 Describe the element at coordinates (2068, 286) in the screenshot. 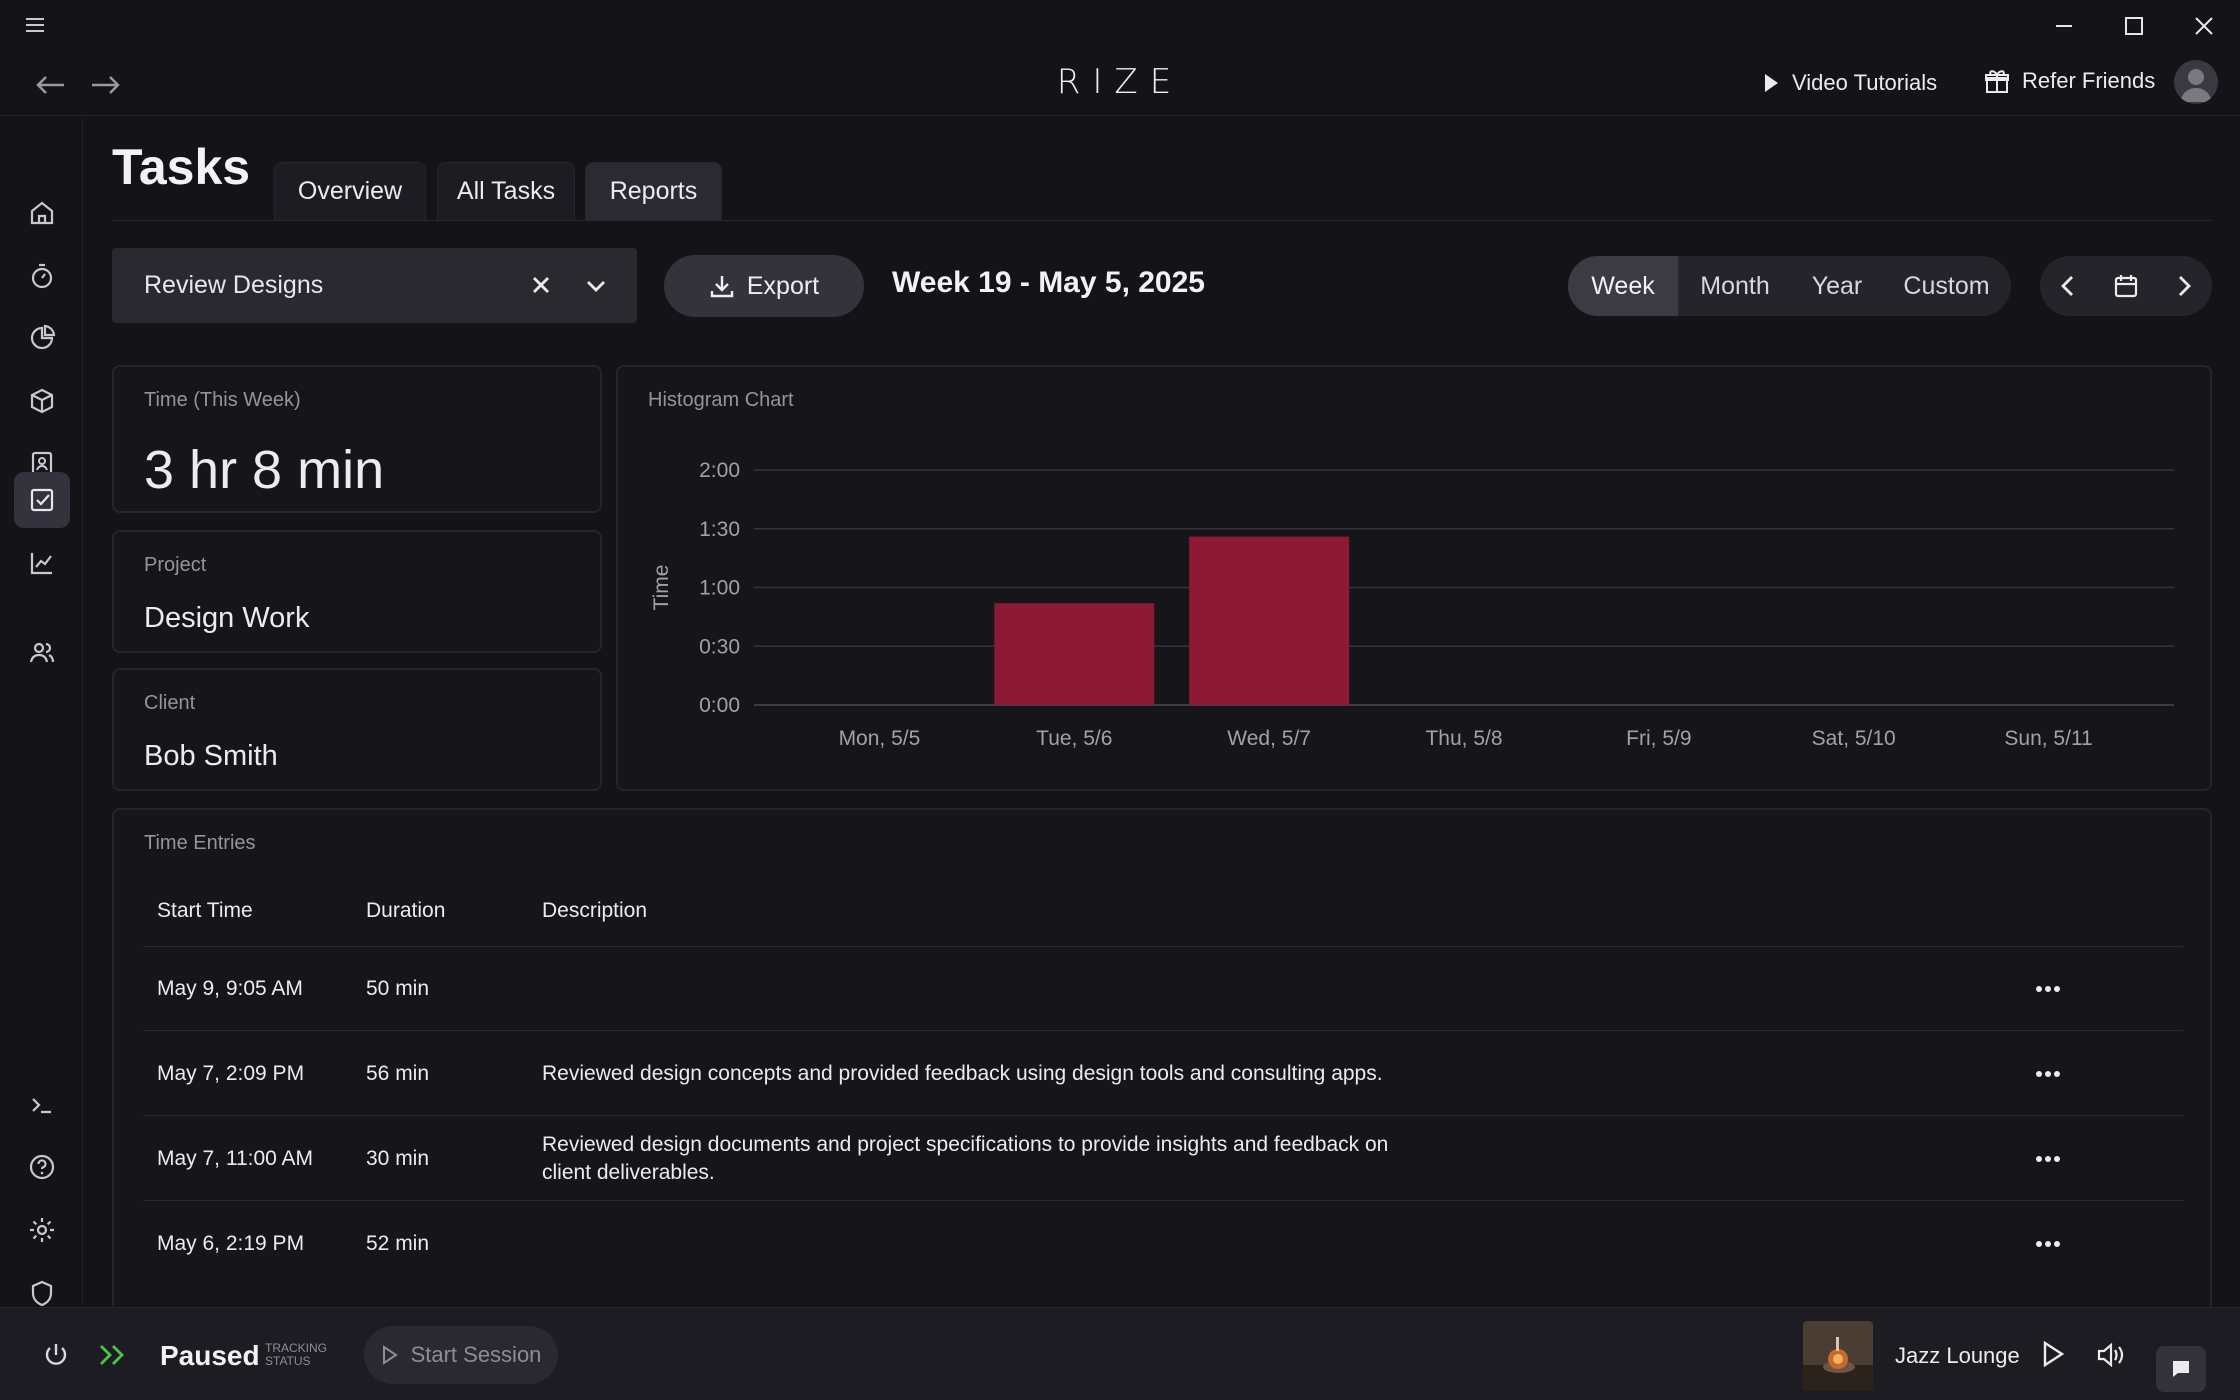

I see `chevron-left-icon` at that location.